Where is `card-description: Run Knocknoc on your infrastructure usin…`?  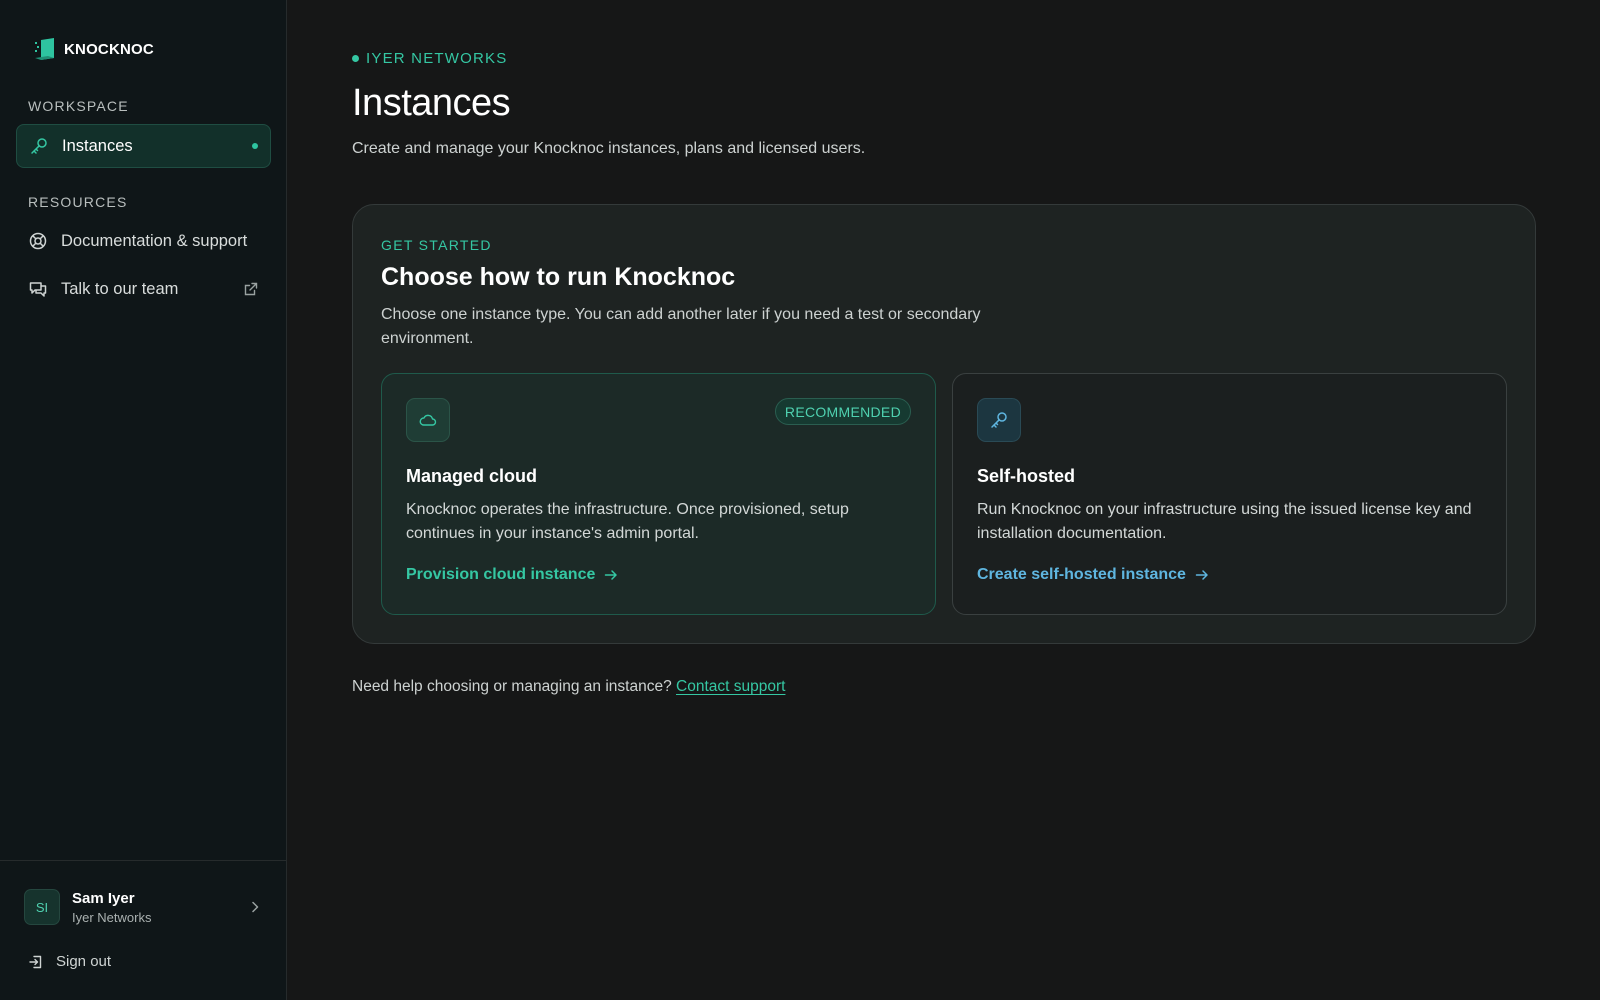
card-description: Run Knocknoc on your infrastructure usin… is located at coordinates (1224, 521).